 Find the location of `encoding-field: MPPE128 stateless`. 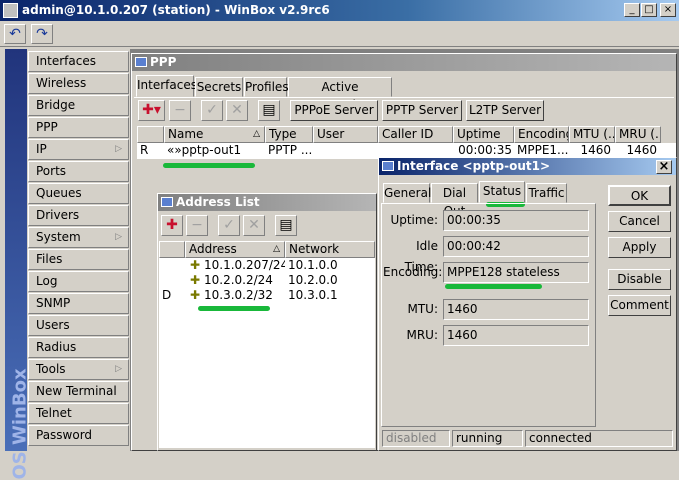

encoding-field: MPPE128 stateless is located at coordinates (516, 272).